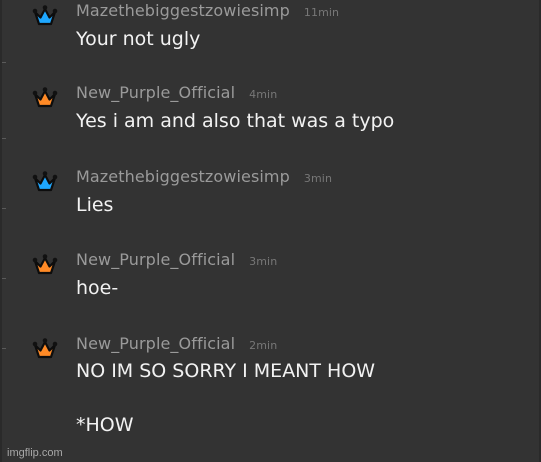 This screenshot has height=462, width=541. What do you see at coordinates (35, 453) in the screenshot?
I see `watermark: imgflip.com` at bounding box center [35, 453].